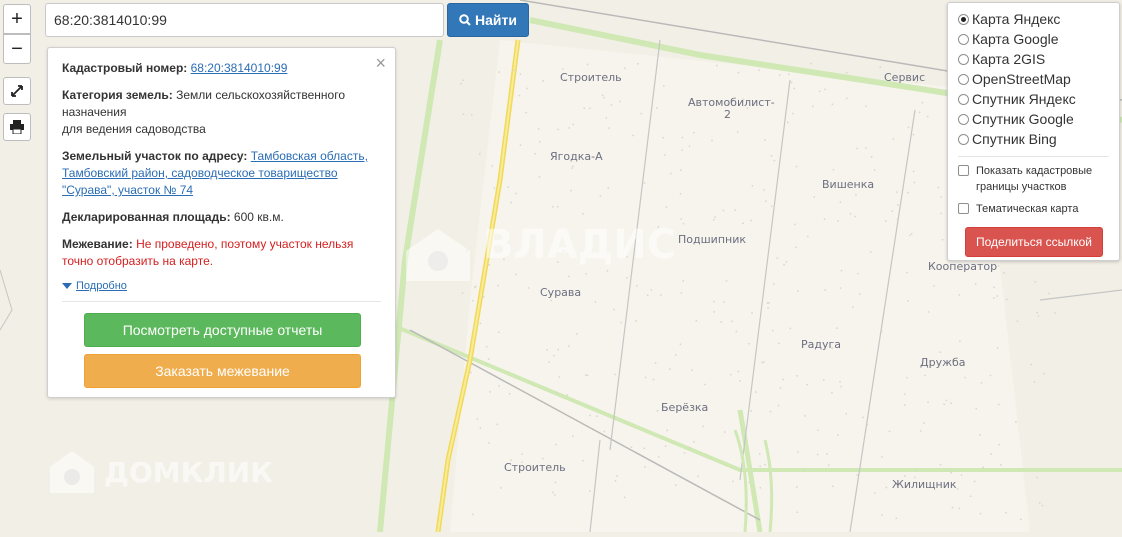 The height and width of the screenshot is (537, 1122). What do you see at coordinates (496, 20) in the screenshot?
I see `search-button-label: Найти` at bounding box center [496, 20].